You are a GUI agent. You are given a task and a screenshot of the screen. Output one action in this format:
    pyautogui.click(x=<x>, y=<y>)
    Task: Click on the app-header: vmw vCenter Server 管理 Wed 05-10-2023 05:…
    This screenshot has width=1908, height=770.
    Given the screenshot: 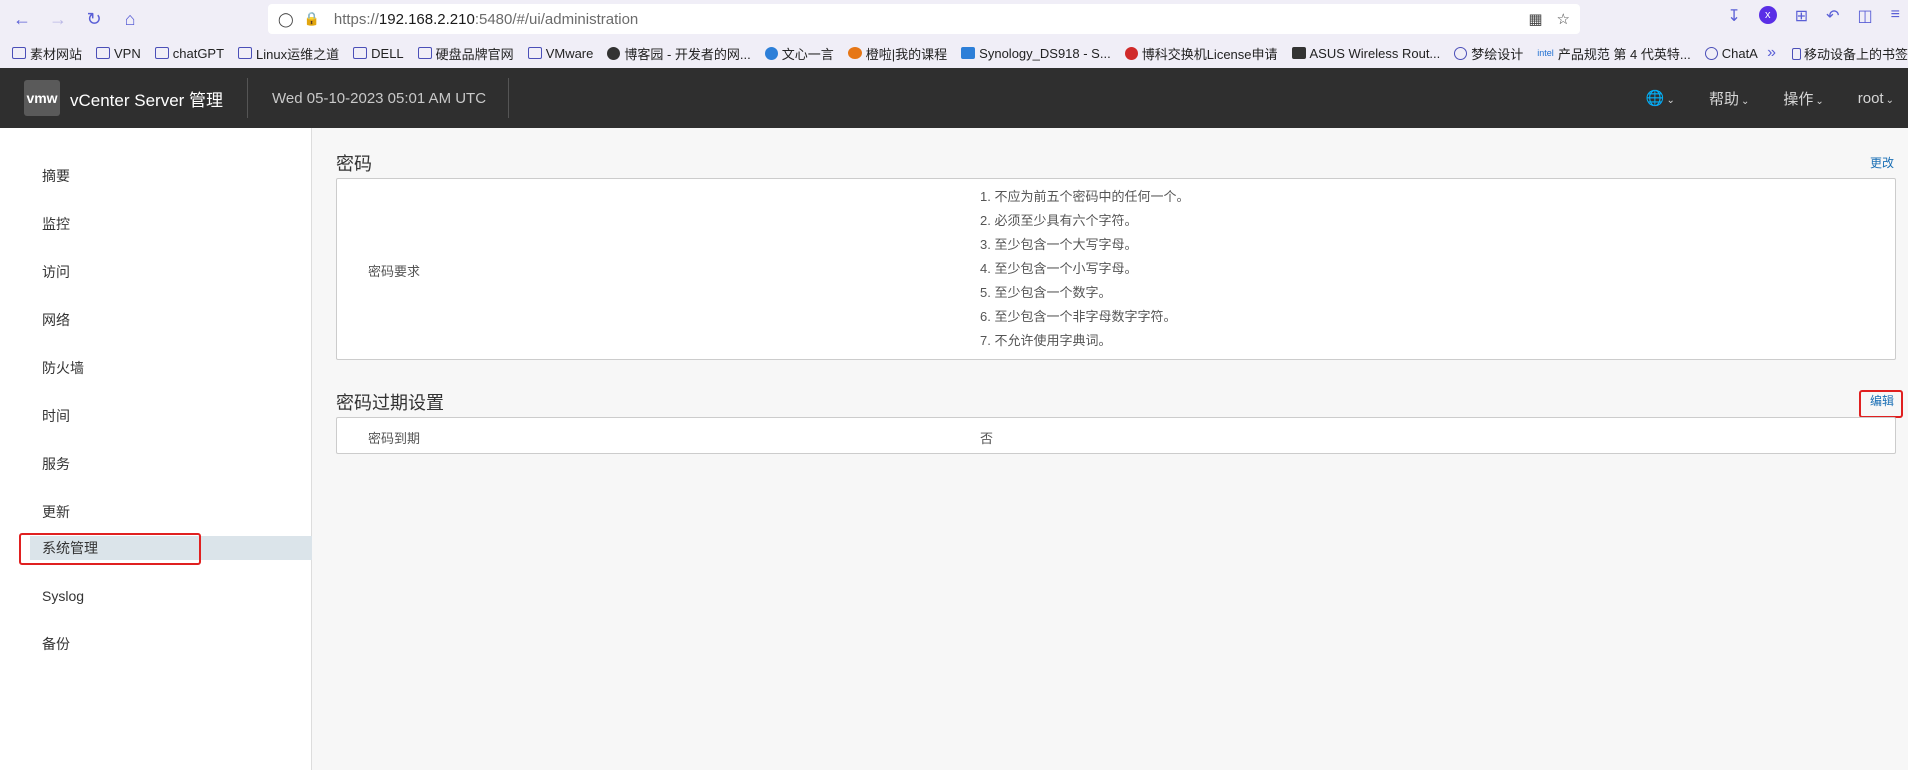 What is the action you would take?
    pyautogui.click(x=954, y=98)
    